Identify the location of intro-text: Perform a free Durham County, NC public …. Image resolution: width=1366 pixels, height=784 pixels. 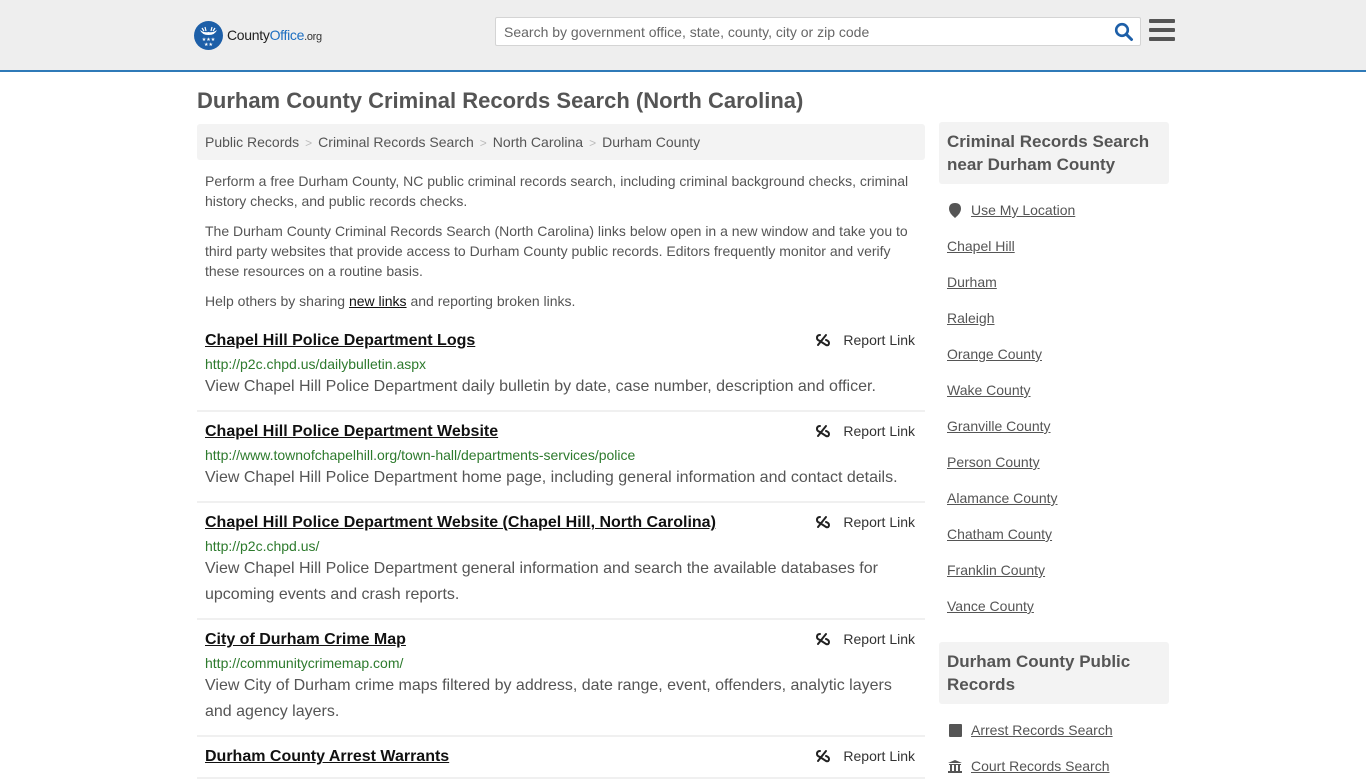
(562, 246).